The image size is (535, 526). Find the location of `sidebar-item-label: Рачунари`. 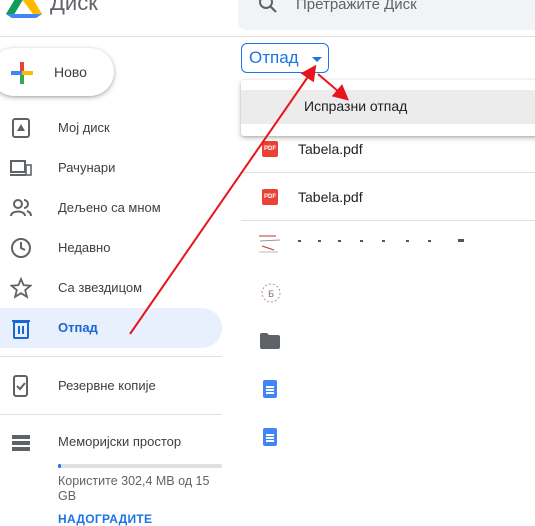

sidebar-item-label: Рачунари is located at coordinates (87, 167).